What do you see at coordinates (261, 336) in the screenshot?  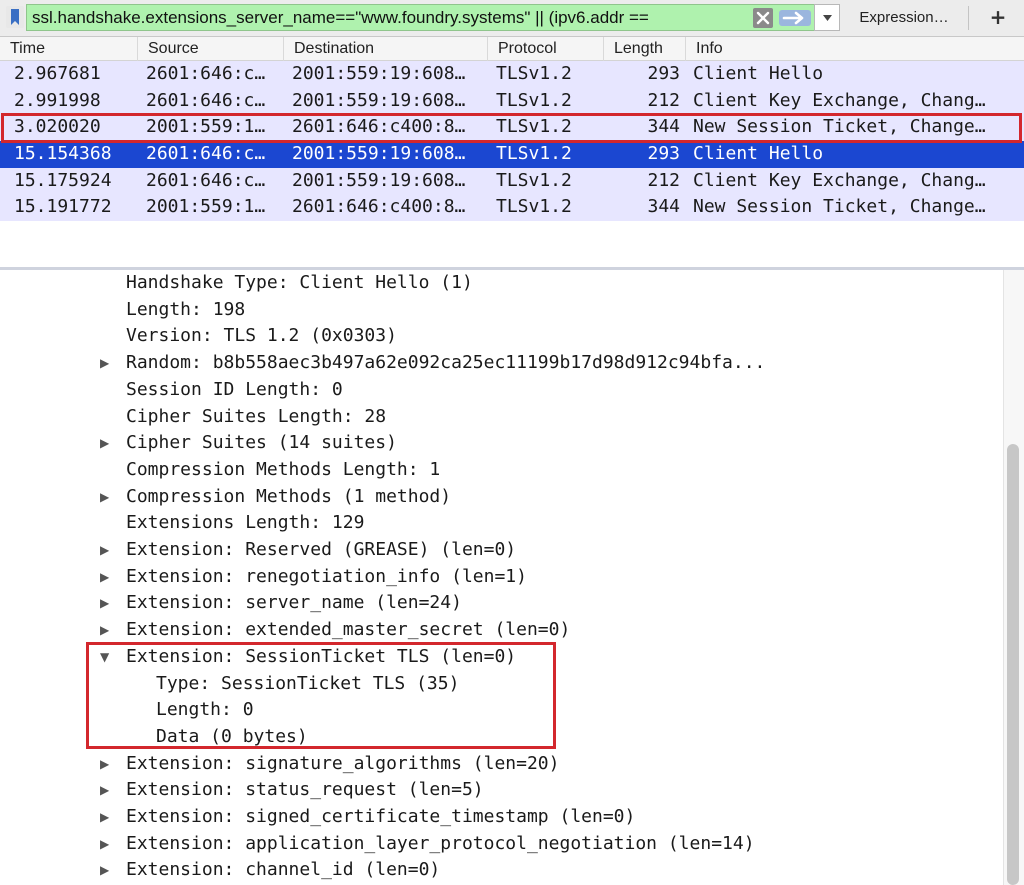 I see `detail-tree-item: Version: TLS 1.2 (0x0303)` at bounding box center [261, 336].